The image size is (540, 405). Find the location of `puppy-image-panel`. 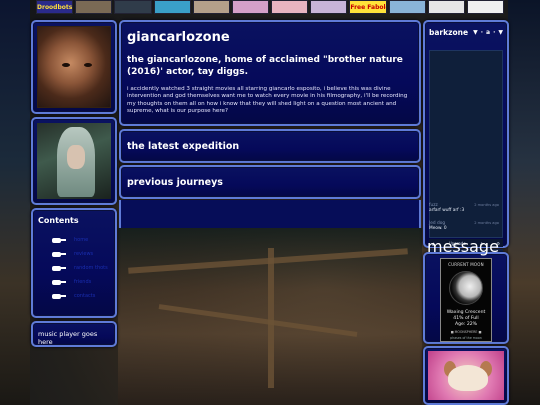

puppy-image-panel is located at coordinates (466, 375).